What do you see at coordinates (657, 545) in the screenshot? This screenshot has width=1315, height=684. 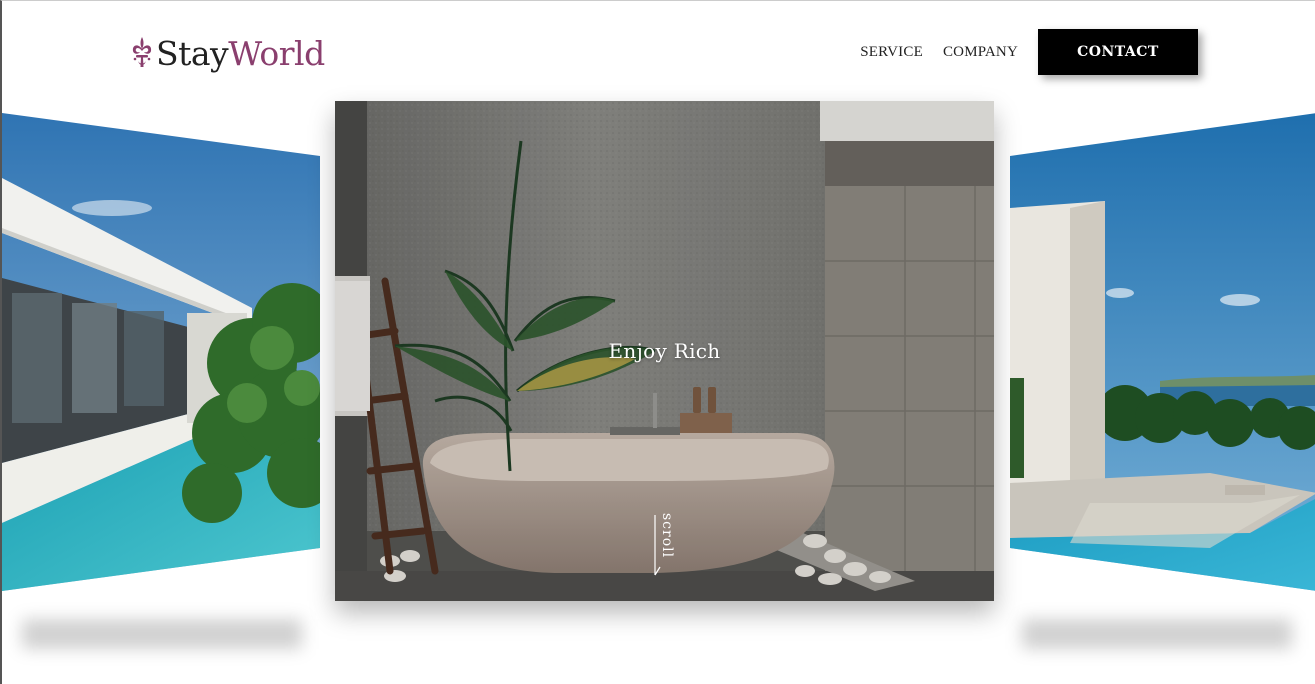 I see `arrow-down-icon` at bounding box center [657, 545].